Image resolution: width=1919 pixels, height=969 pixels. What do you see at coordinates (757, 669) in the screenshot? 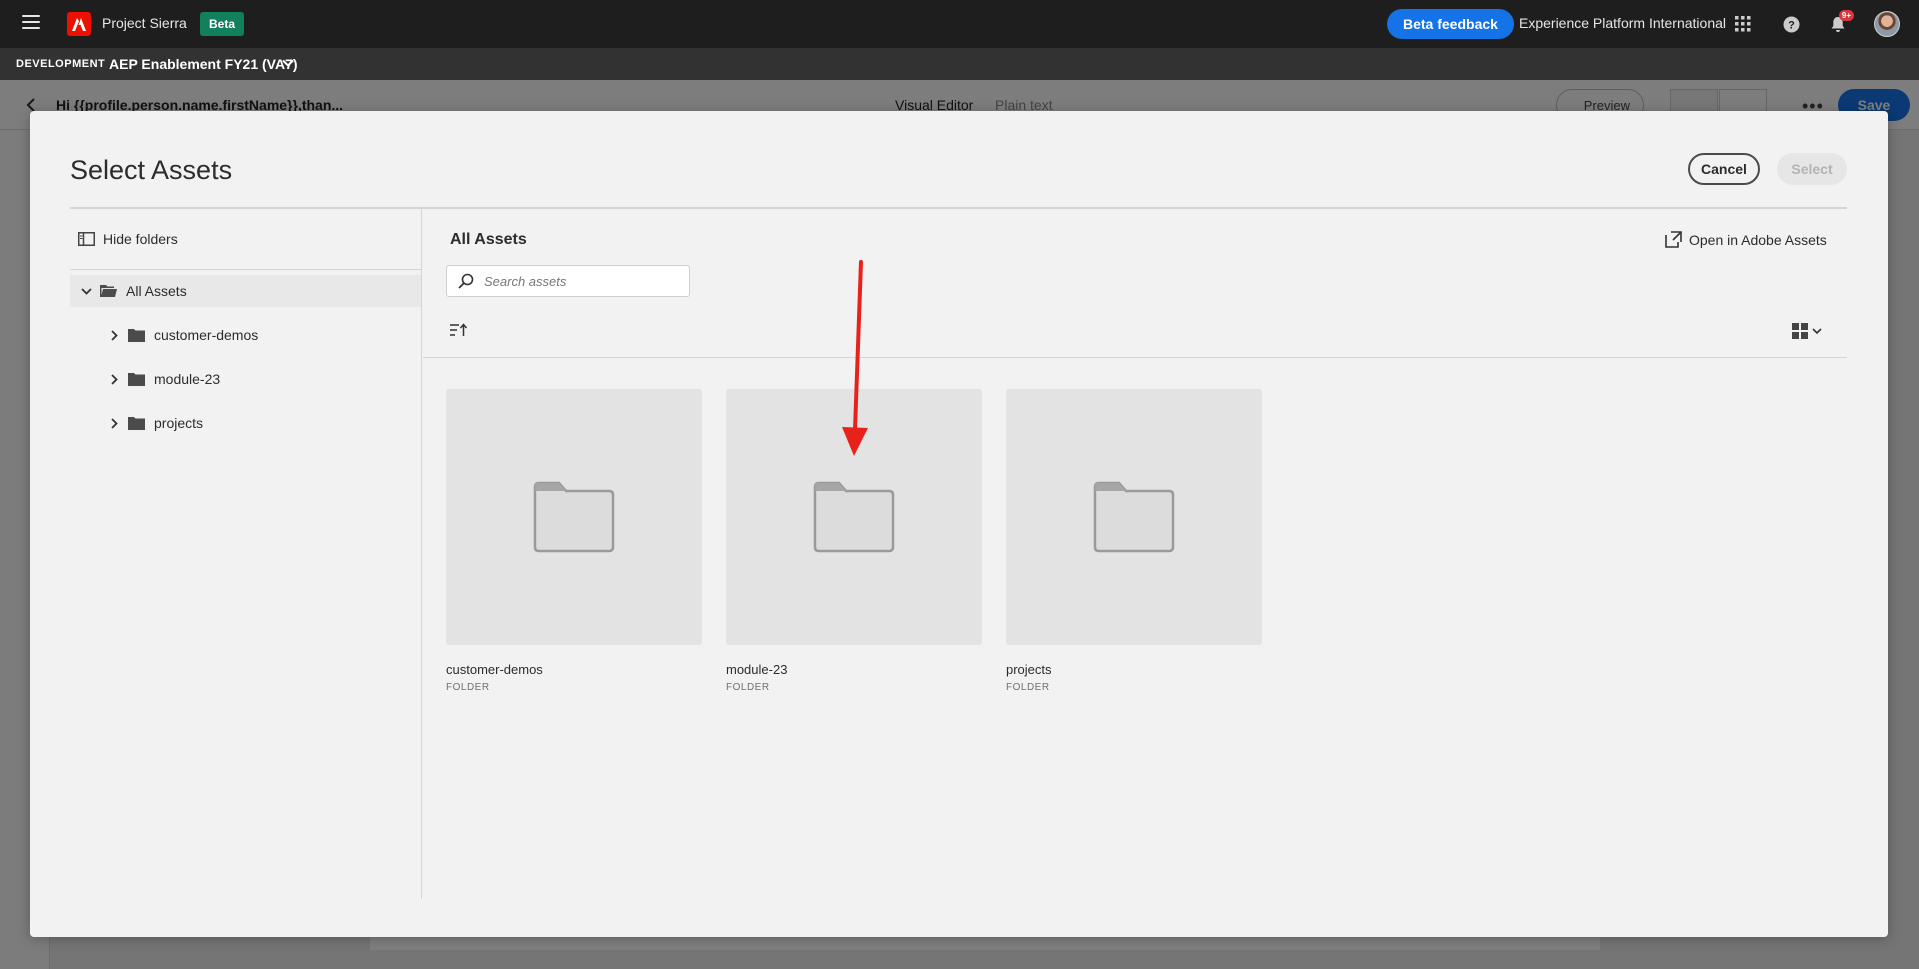
I see `card-name: module-23` at bounding box center [757, 669].